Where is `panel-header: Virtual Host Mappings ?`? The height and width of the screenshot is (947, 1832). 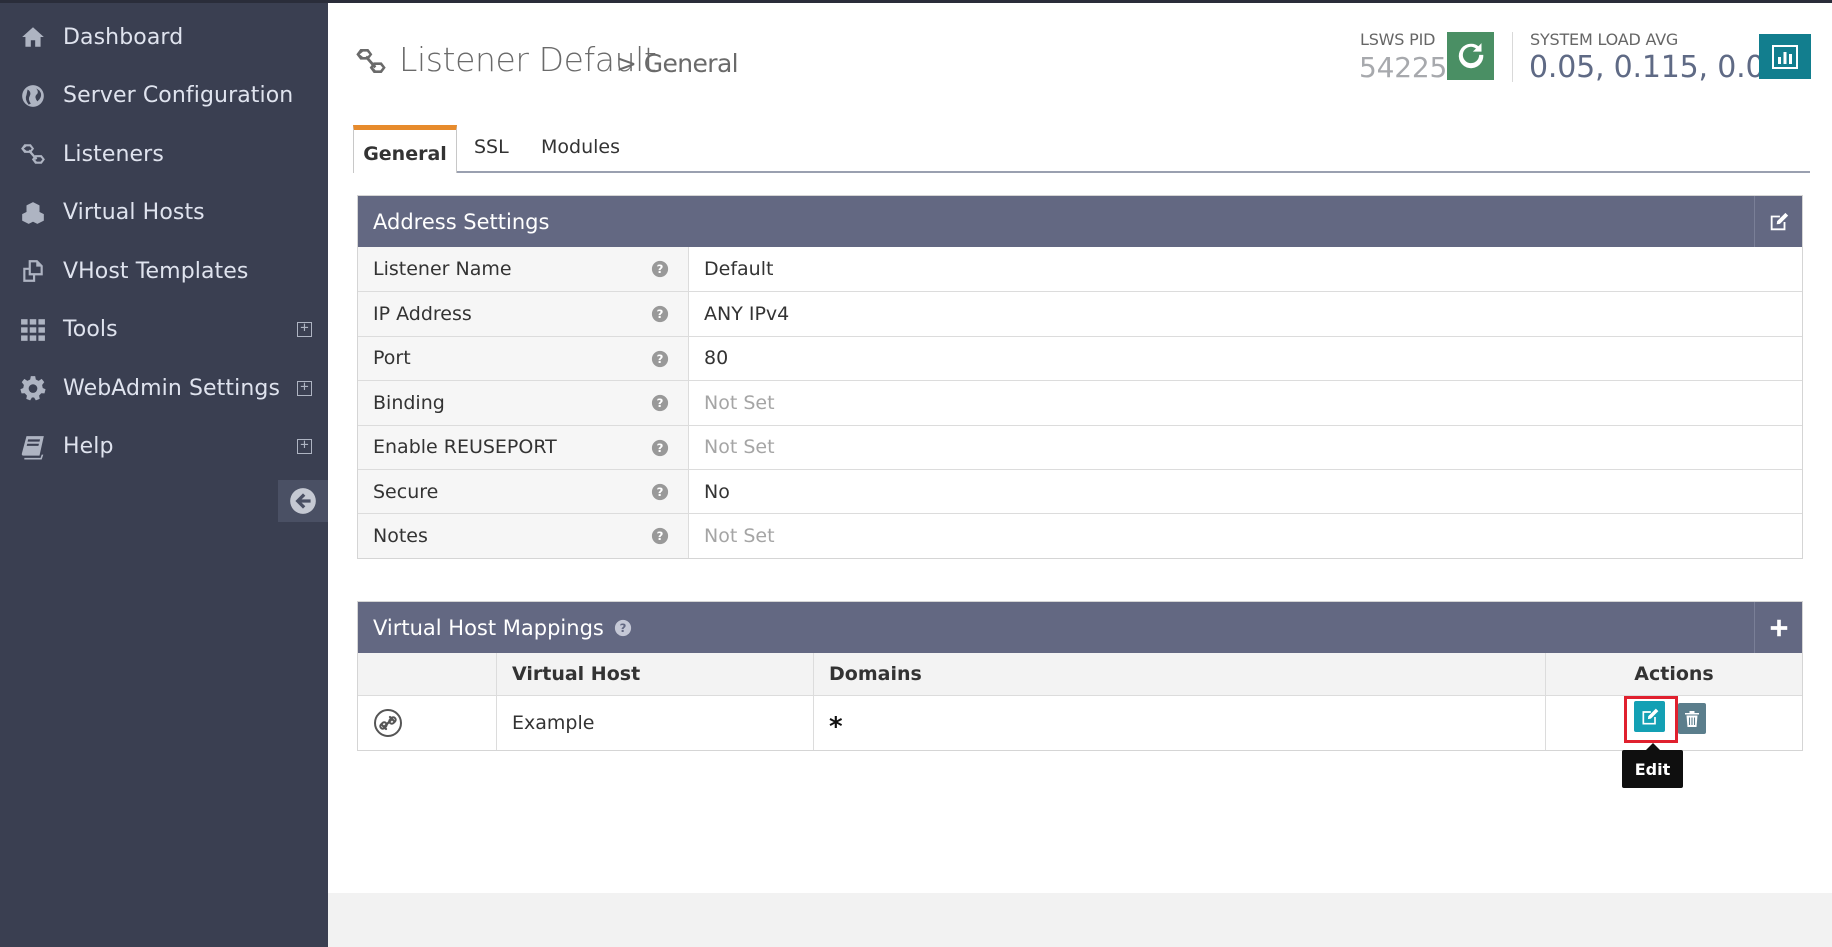 panel-header: Virtual Host Mappings ? is located at coordinates (1080, 627).